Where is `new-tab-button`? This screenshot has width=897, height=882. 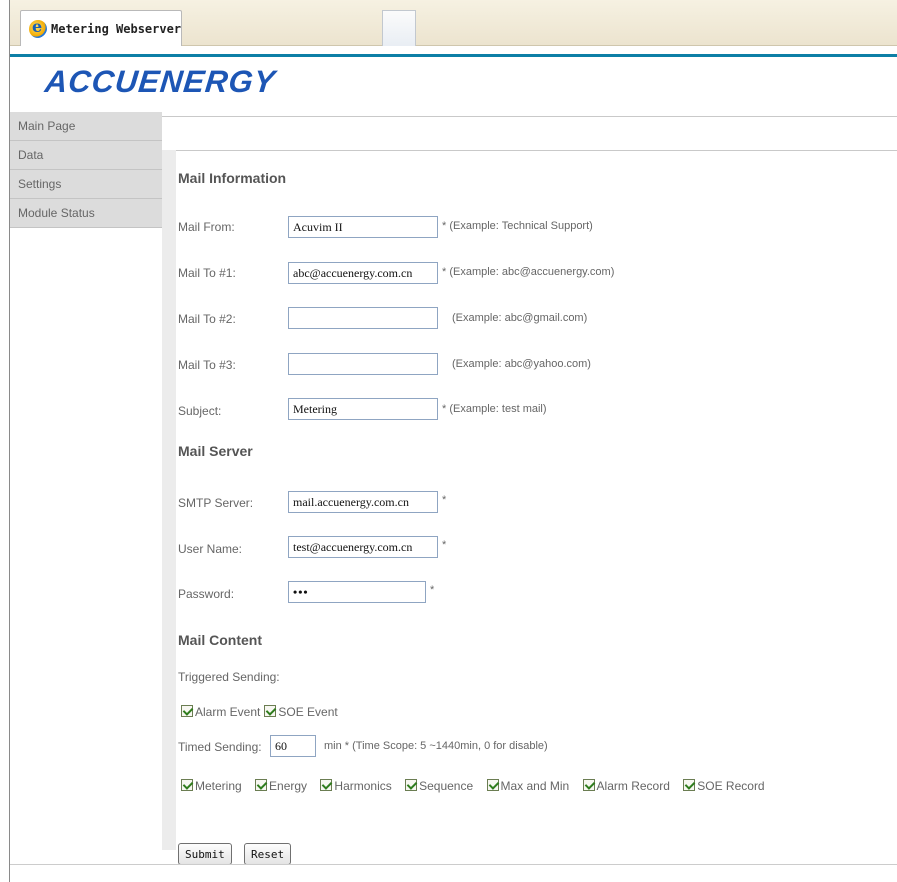 new-tab-button is located at coordinates (399, 28).